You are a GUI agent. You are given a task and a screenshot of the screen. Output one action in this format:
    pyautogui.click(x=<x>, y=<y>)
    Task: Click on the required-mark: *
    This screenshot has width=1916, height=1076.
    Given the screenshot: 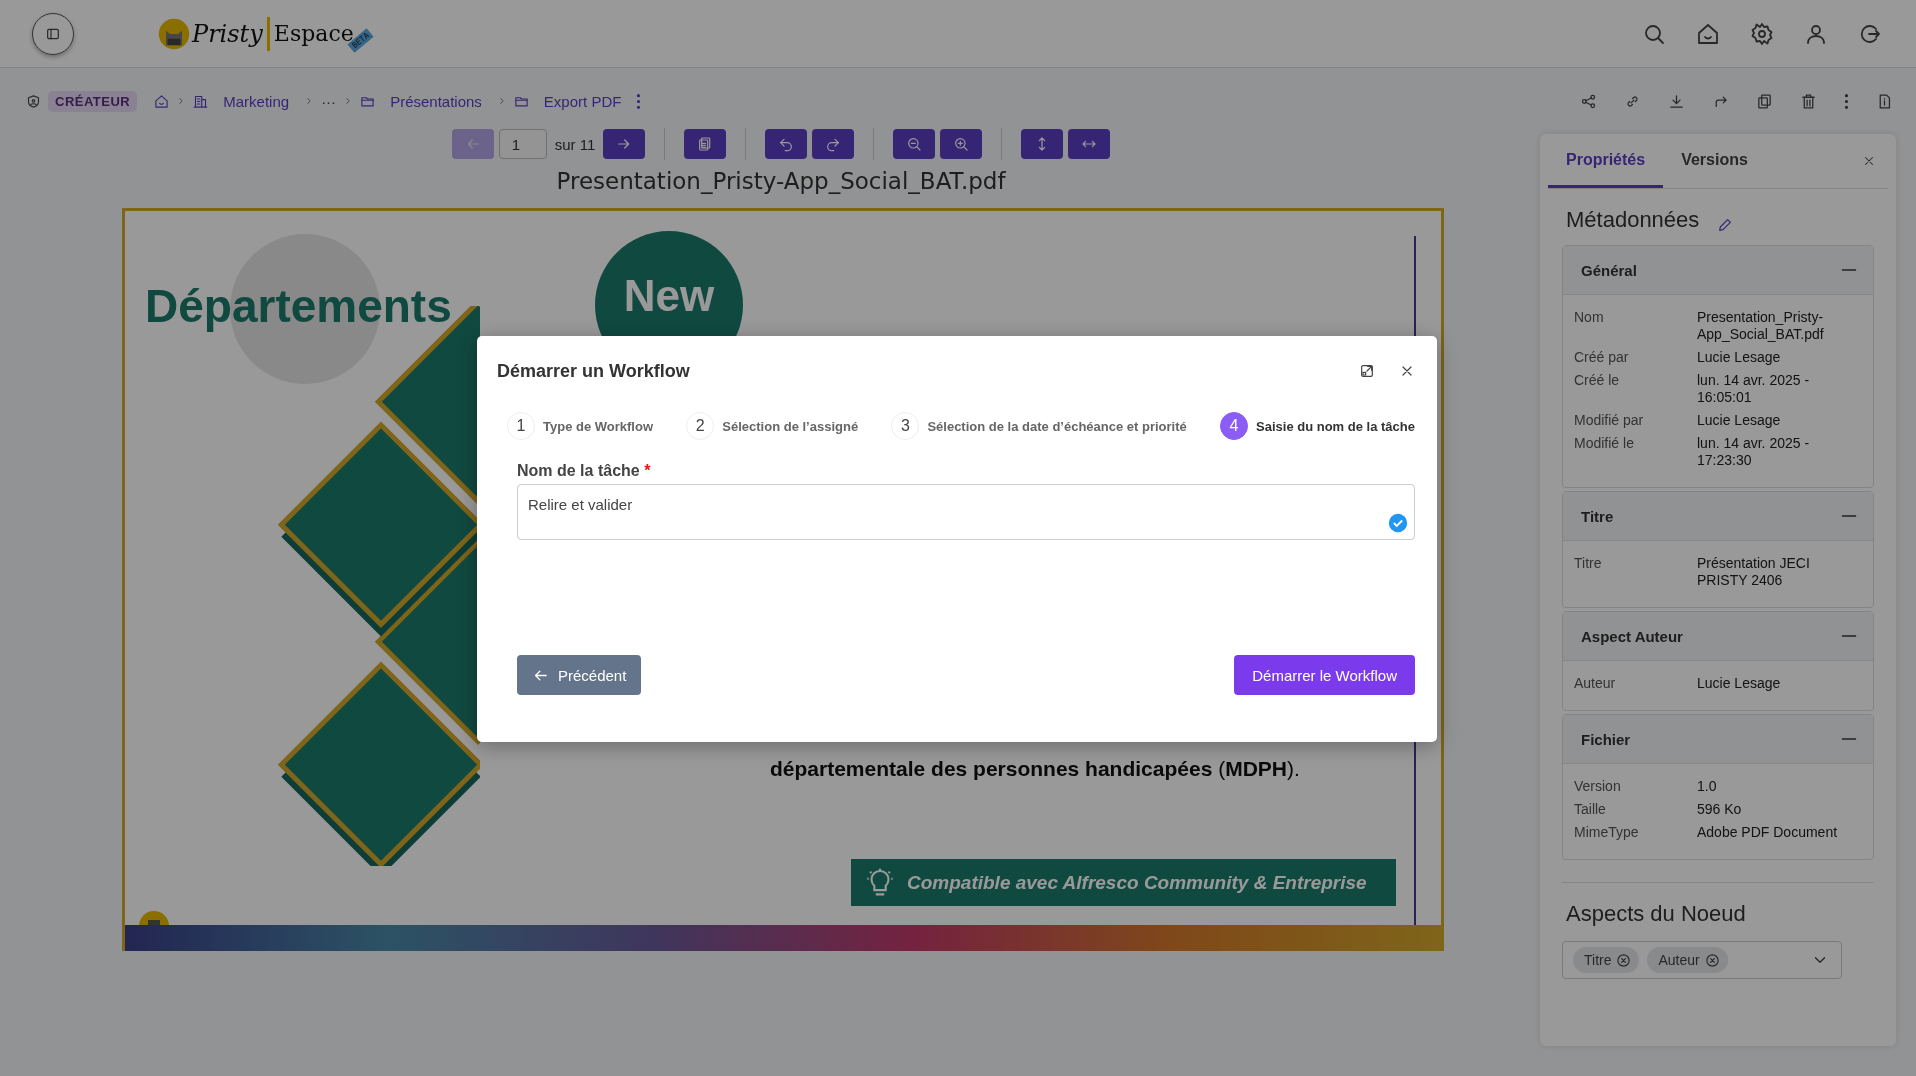 What is the action you would take?
    pyautogui.click(x=647, y=470)
    